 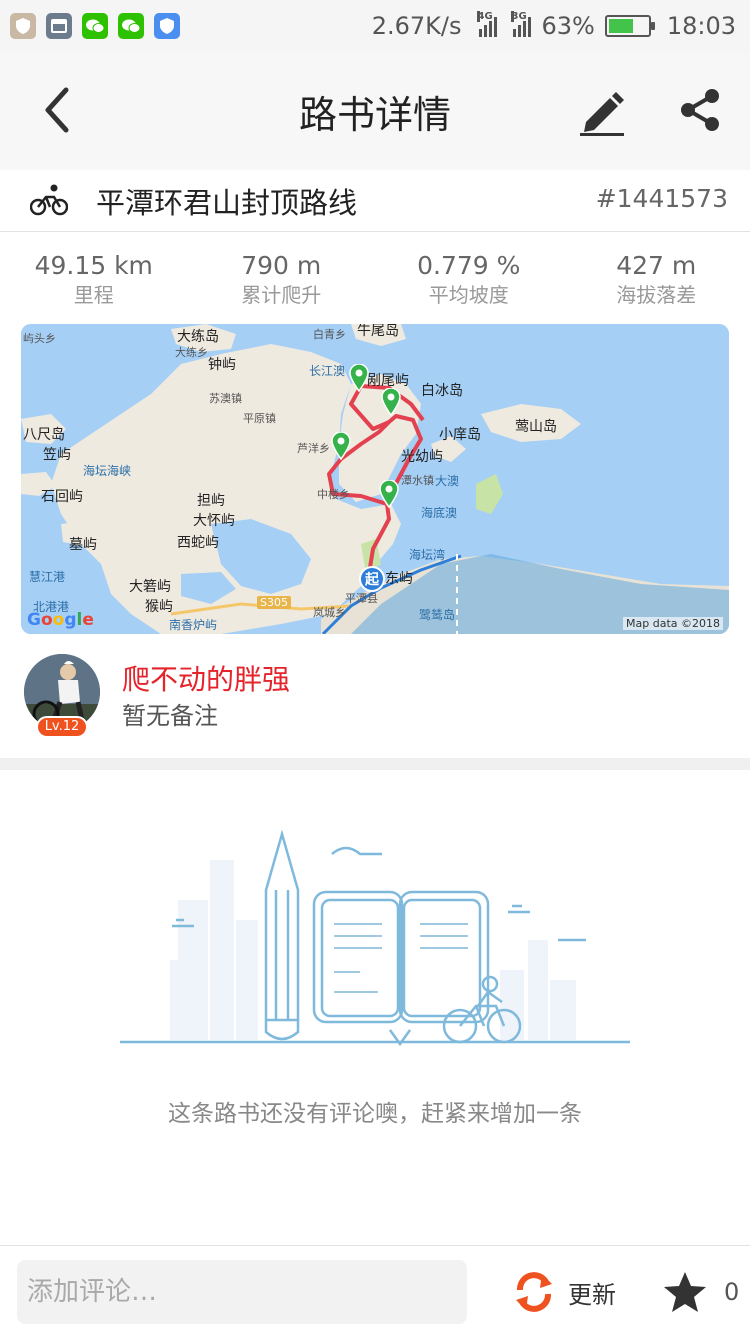 What do you see at coordinates (259, 418) in the screenshot?
I see `map-label: 平原镇` at bounding box center [259, 418].